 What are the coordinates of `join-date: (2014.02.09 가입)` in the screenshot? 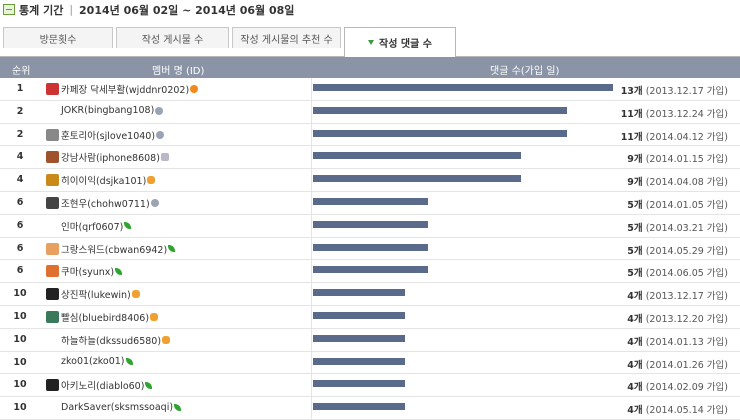 It's located at (686, 388).